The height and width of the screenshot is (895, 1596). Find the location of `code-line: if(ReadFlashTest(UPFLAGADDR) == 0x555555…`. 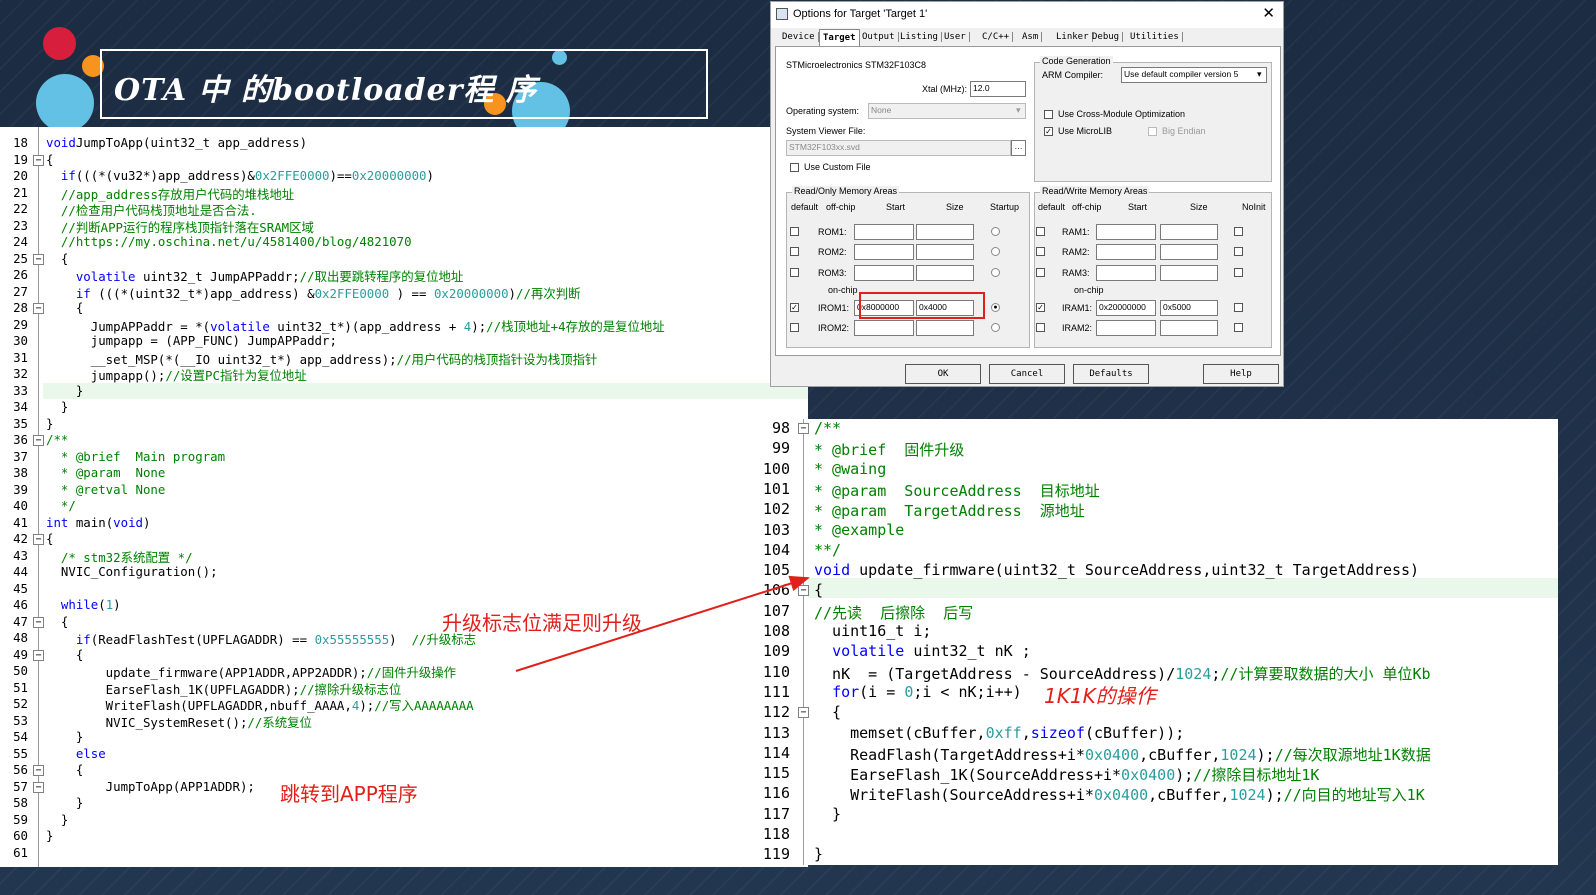

code-line: if(ReadFlashTest(UPFLAGADDR) == 0x555555… is located at coordinates (261, 639).